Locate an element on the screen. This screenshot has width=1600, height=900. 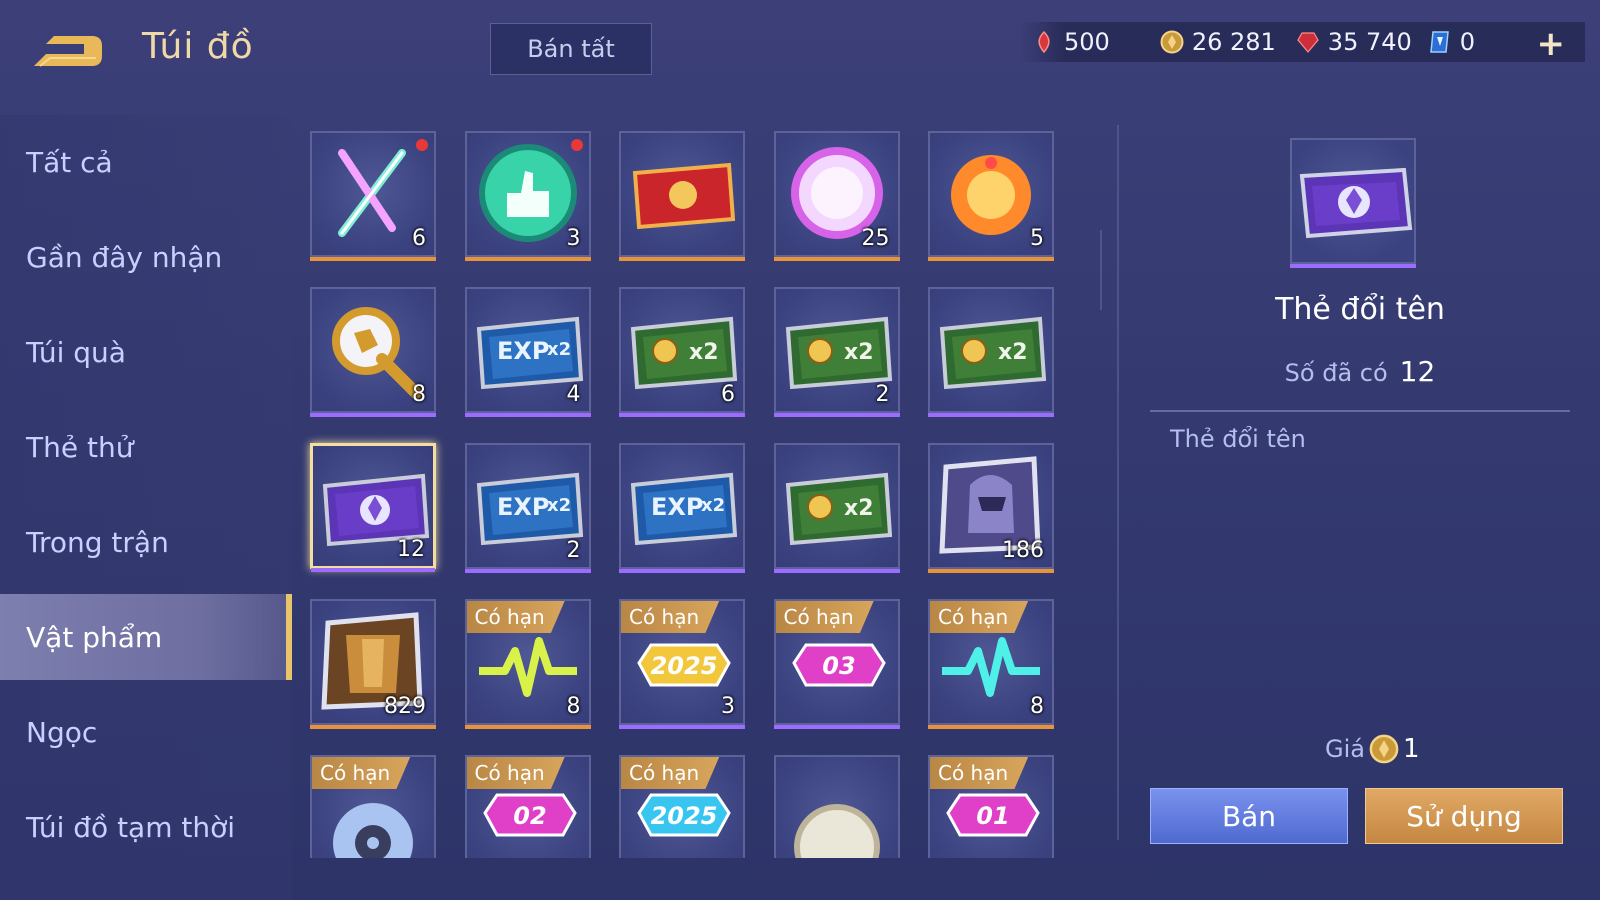
svg-text: 2025 is located at coordinates (684, 666).